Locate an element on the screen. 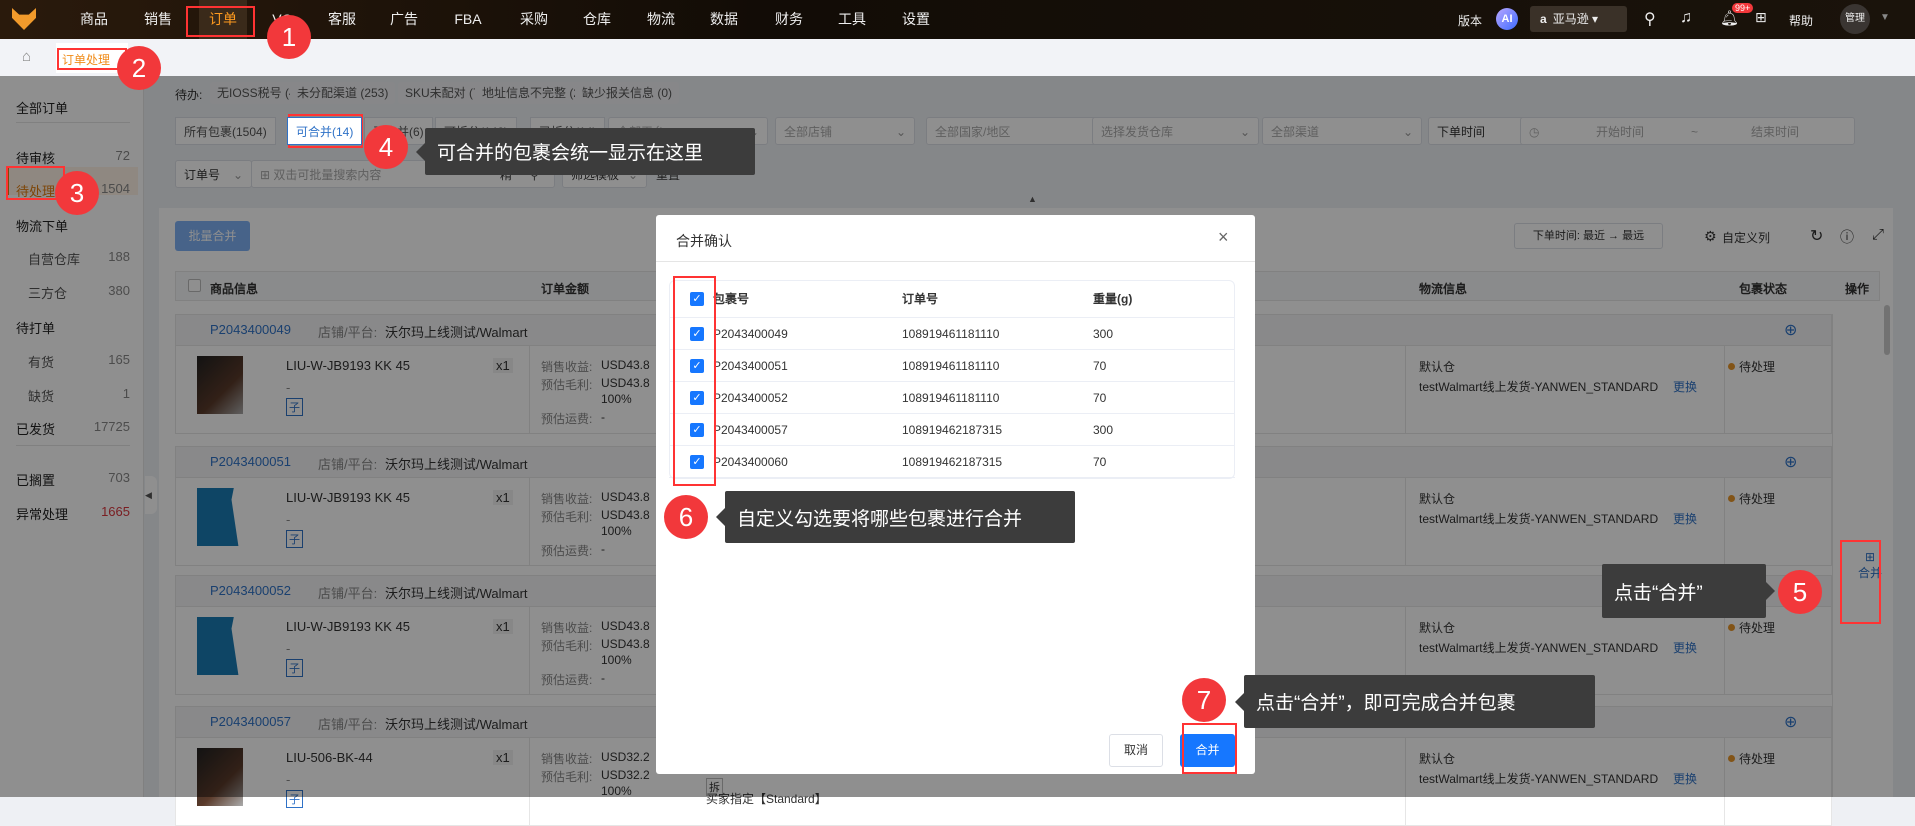 This screenshot has width=1915, height=826. package-no: P2043400051 is located at coordinates (750, 366).